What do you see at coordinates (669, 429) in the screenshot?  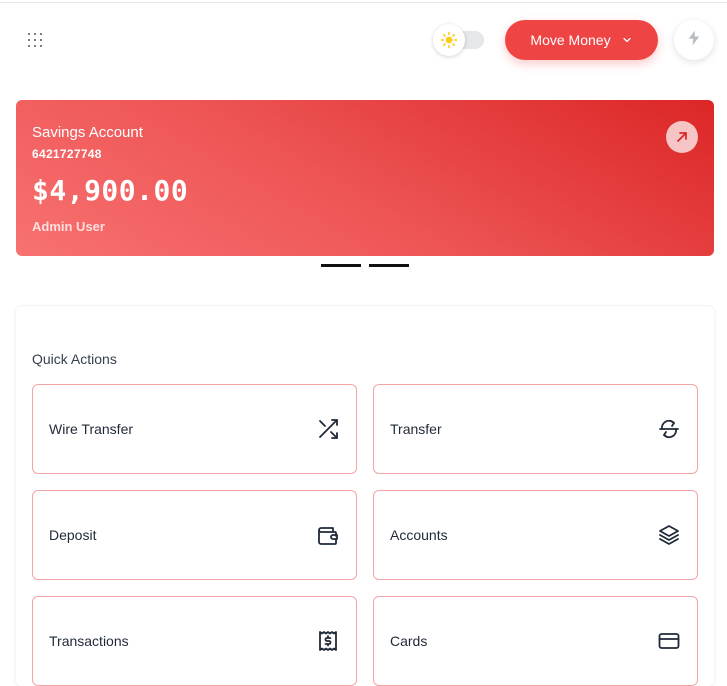 I see `arrows-exchange-icon` at bounding box center [669, 429].